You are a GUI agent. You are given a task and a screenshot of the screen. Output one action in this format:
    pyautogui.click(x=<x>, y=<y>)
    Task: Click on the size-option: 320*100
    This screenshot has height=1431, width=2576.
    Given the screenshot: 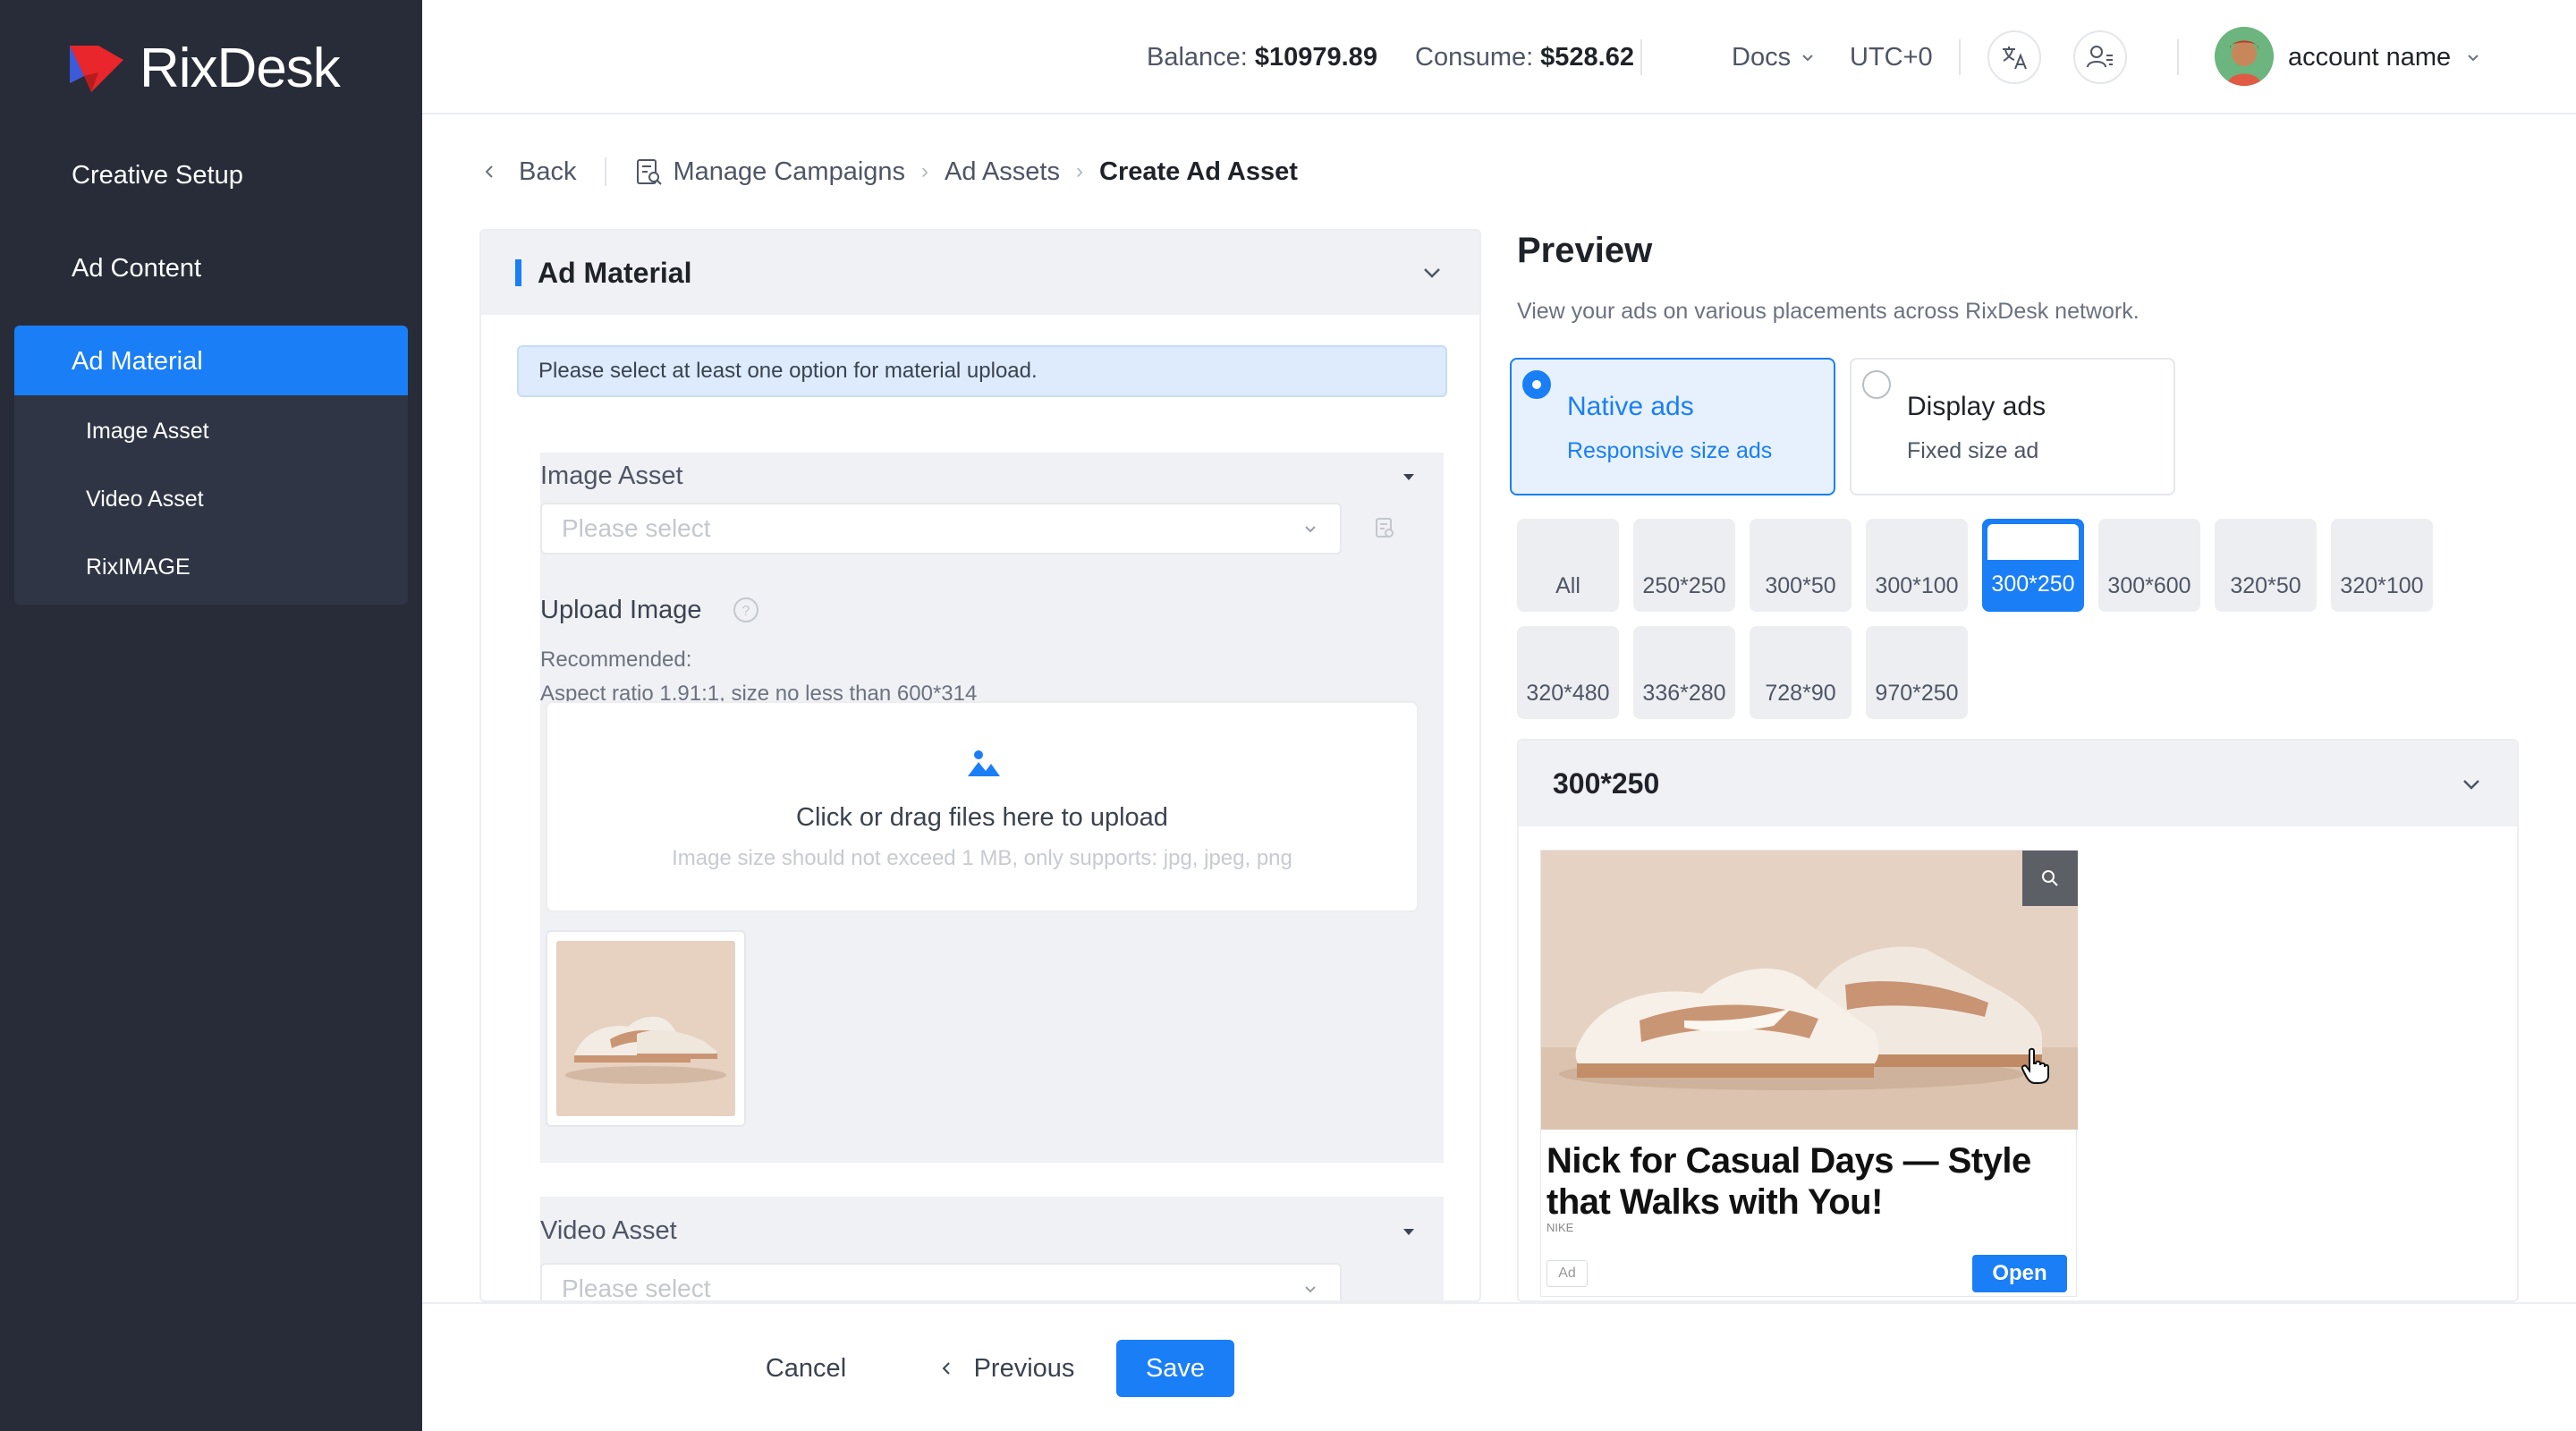 What is the action you would take?
    pyautogui.click(x=2382, y=566)
    